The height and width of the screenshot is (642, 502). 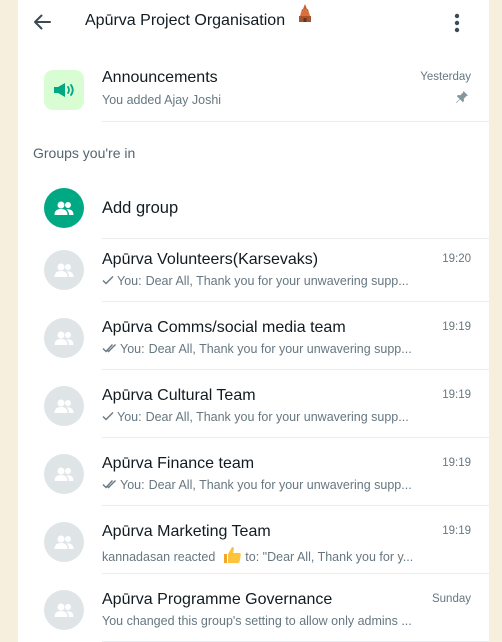 What do you see at coordinates (456, 259) in the screenshot?
I see `group-time: 19:20` at bounding box center [456, 259].